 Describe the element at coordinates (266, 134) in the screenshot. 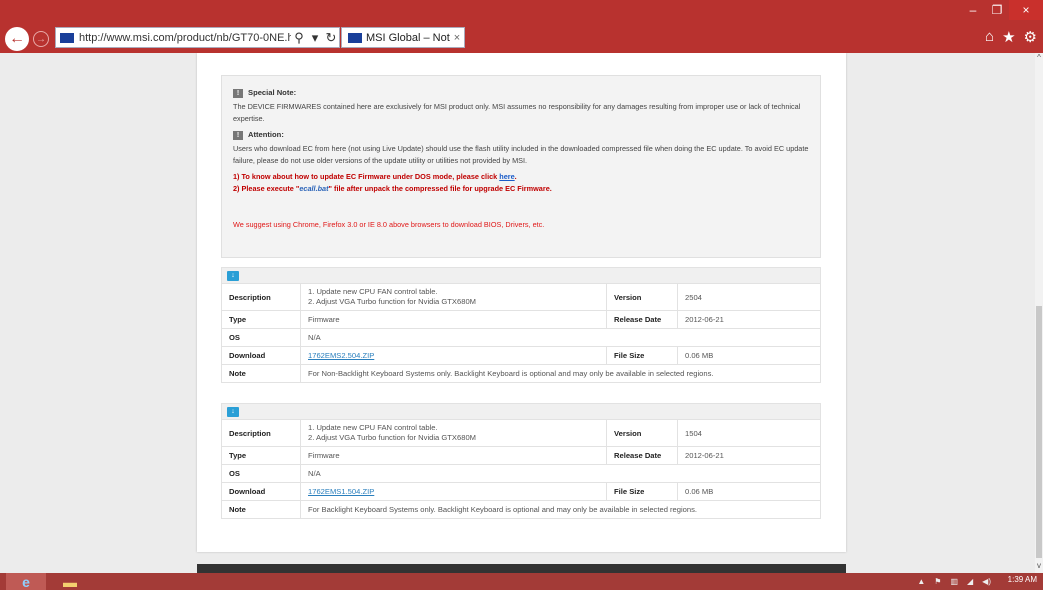

I see `attention-title: Attention:` at that location.